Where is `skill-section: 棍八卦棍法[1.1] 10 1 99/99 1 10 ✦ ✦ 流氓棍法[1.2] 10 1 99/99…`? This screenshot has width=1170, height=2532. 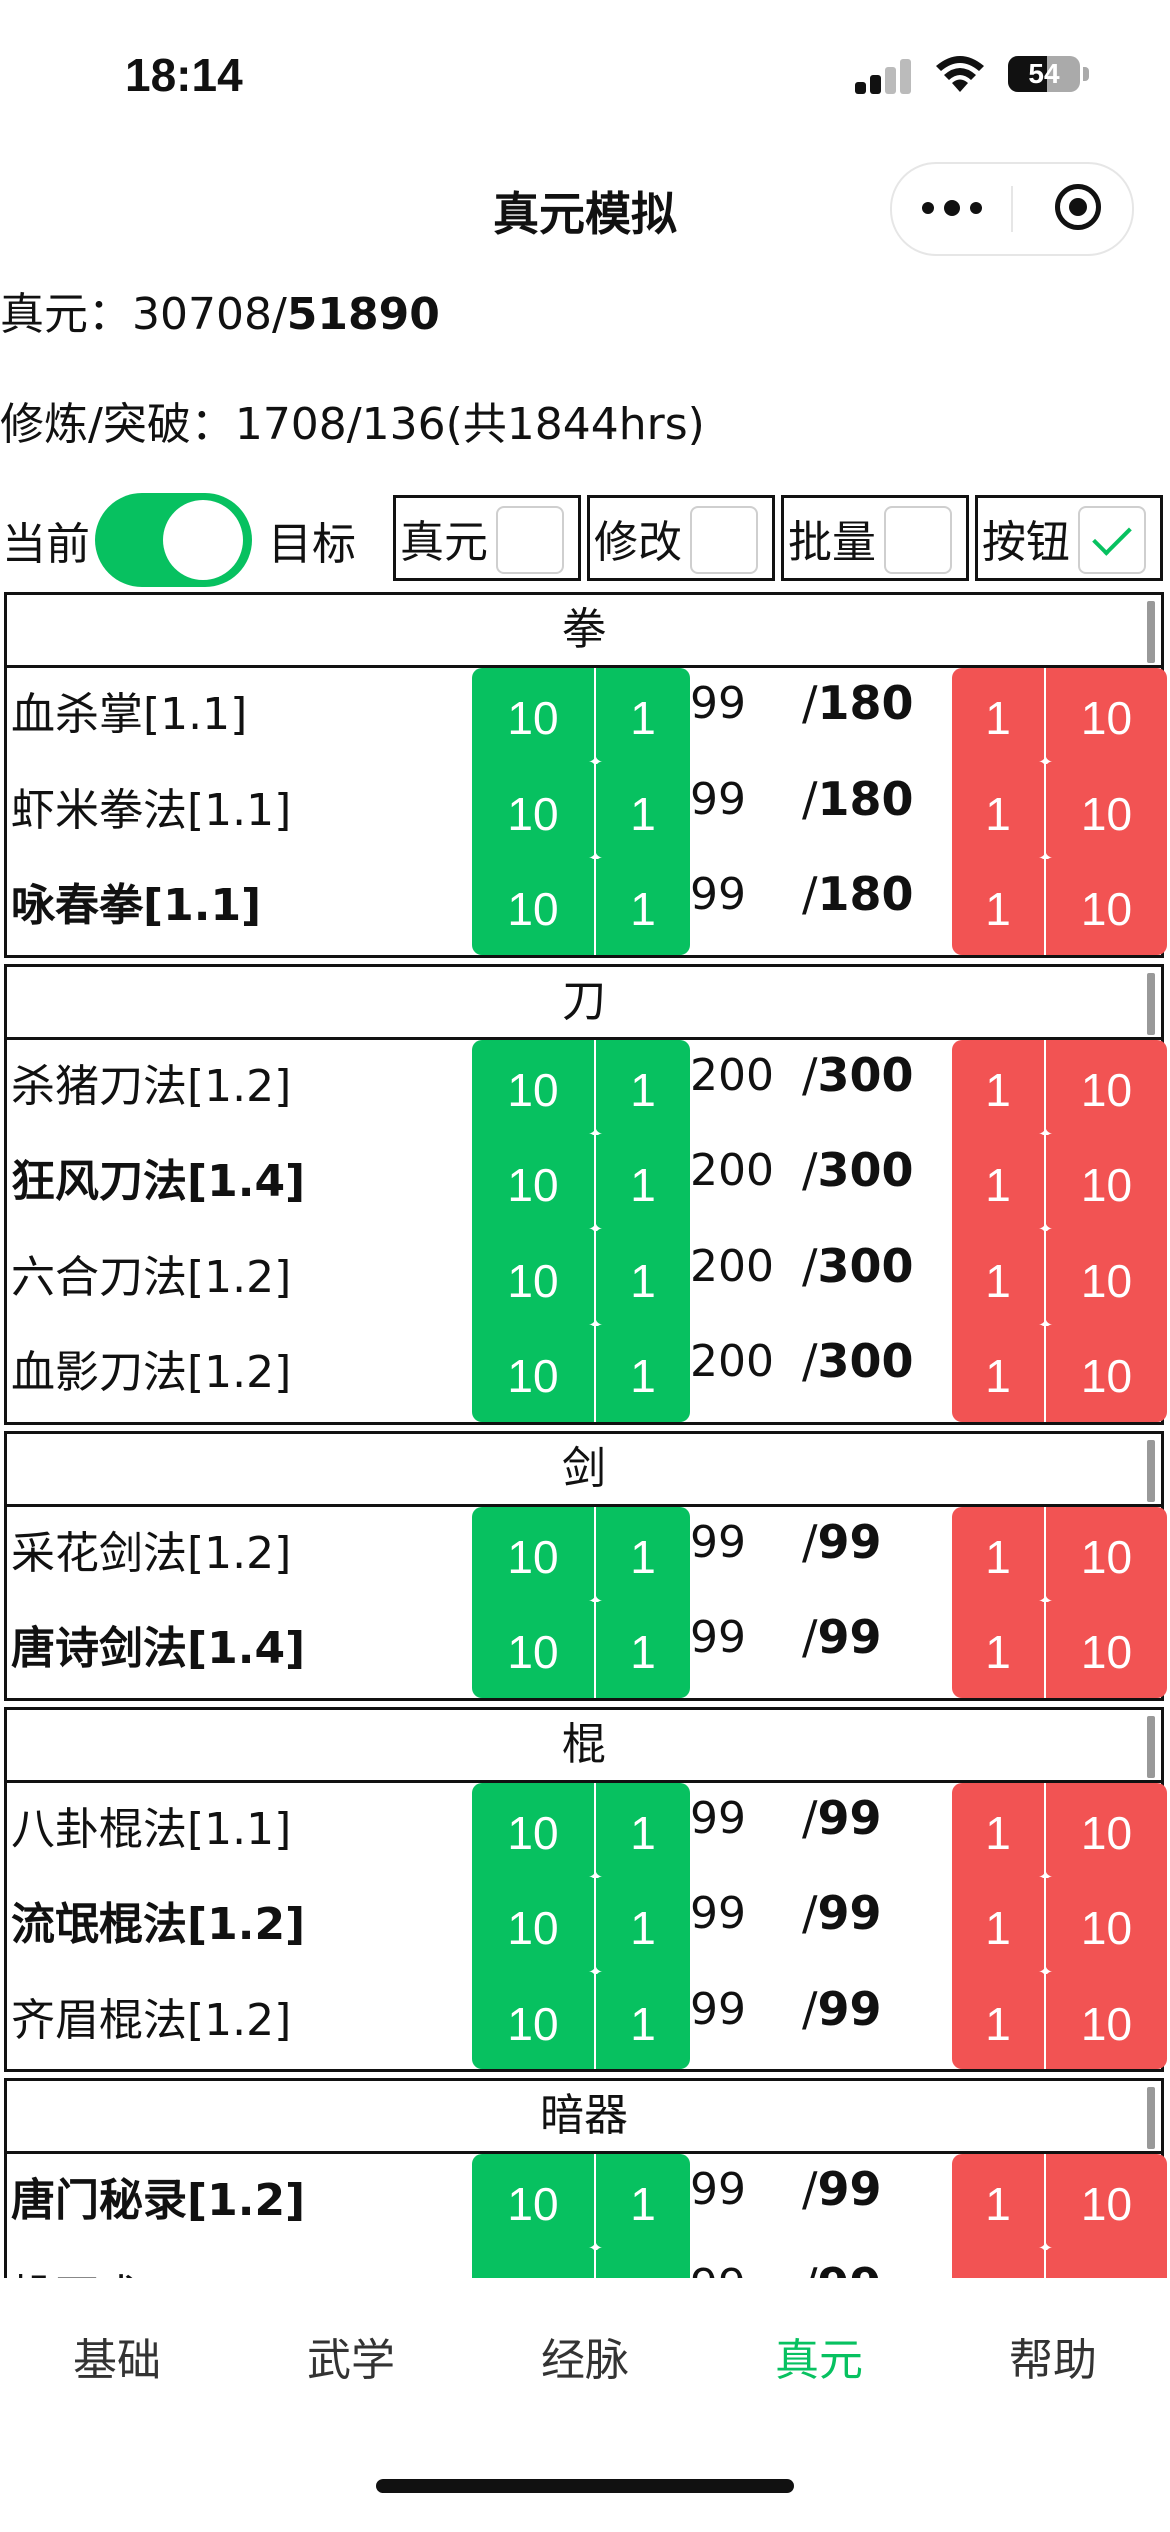 skill-section: 棍八卦棍法[1.1] 10 1 99/99 1 10 ✦ ✦ 流氓棍法[1.2] 10 1 99/99… is located at coordinates (585, 1889).